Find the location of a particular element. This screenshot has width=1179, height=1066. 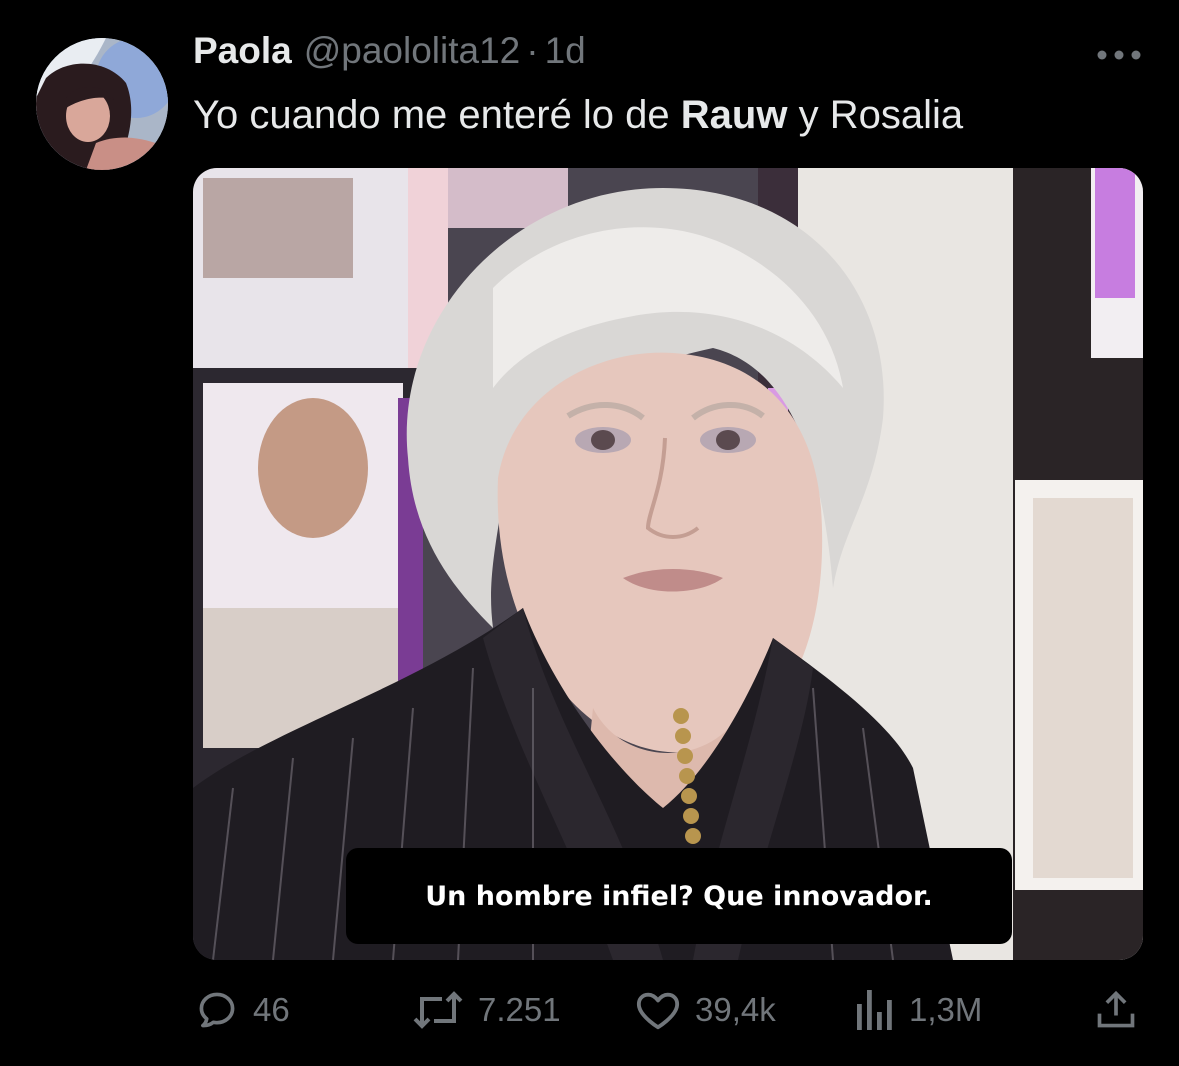

share-button is located at coordinates (1116, 1010).